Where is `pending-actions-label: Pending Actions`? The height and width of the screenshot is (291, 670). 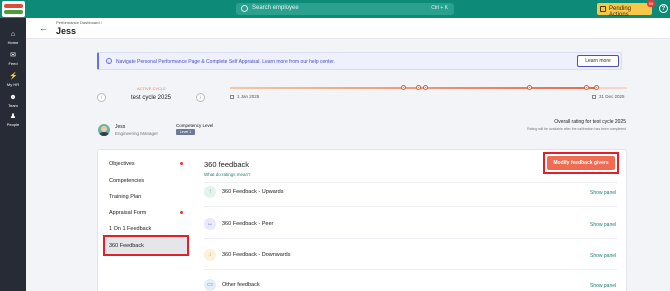
pending-actions-label: Pending Actions is located at coordinates (620, 12).